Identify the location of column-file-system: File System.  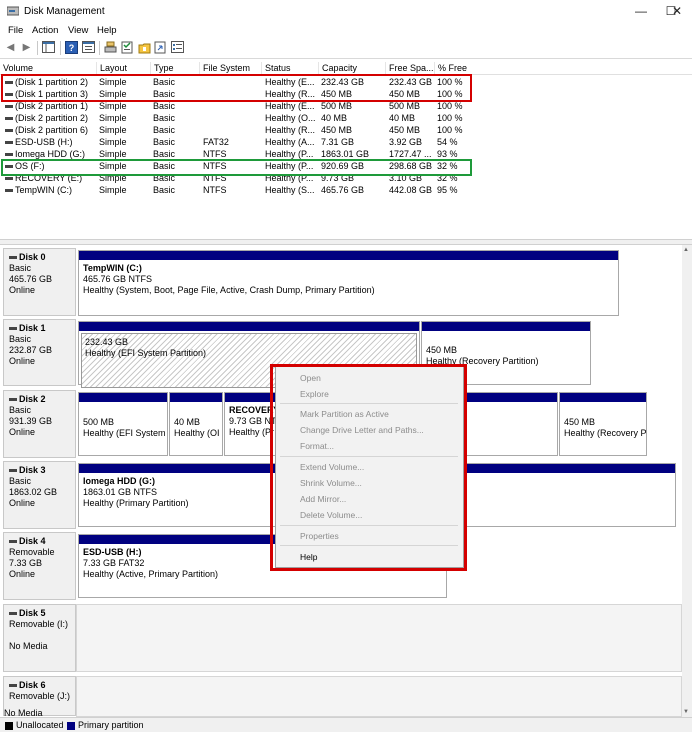
(230, 68).